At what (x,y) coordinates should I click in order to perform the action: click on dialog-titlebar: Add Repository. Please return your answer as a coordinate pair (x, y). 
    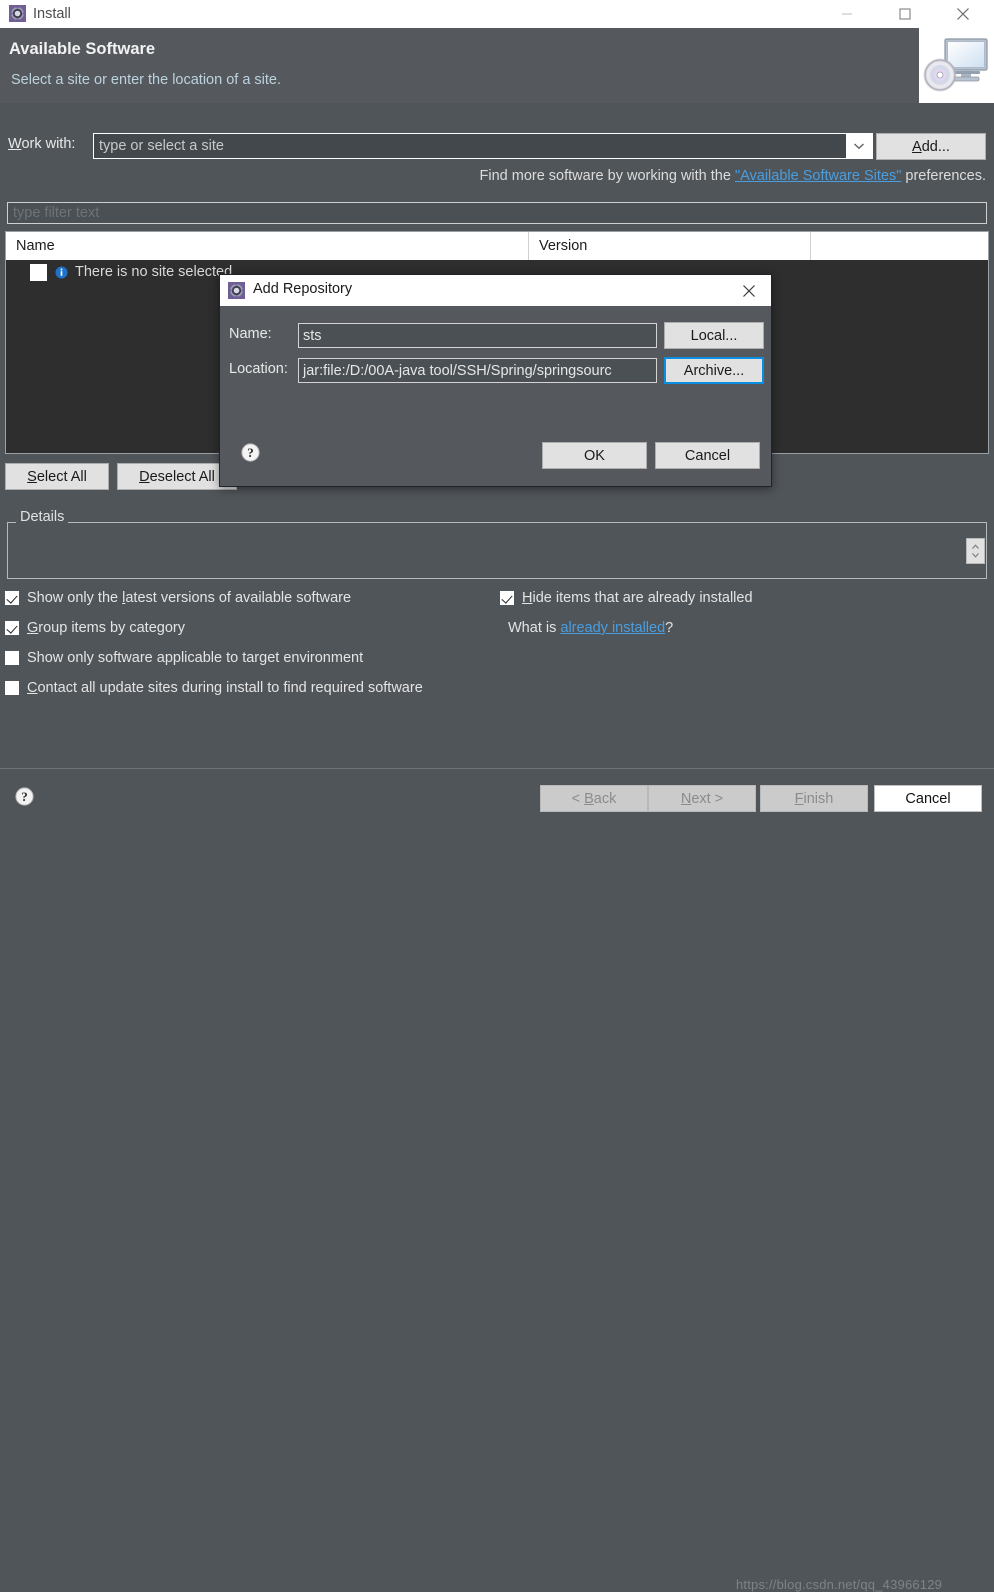
    Looking at the image, I should click on (495, 290).